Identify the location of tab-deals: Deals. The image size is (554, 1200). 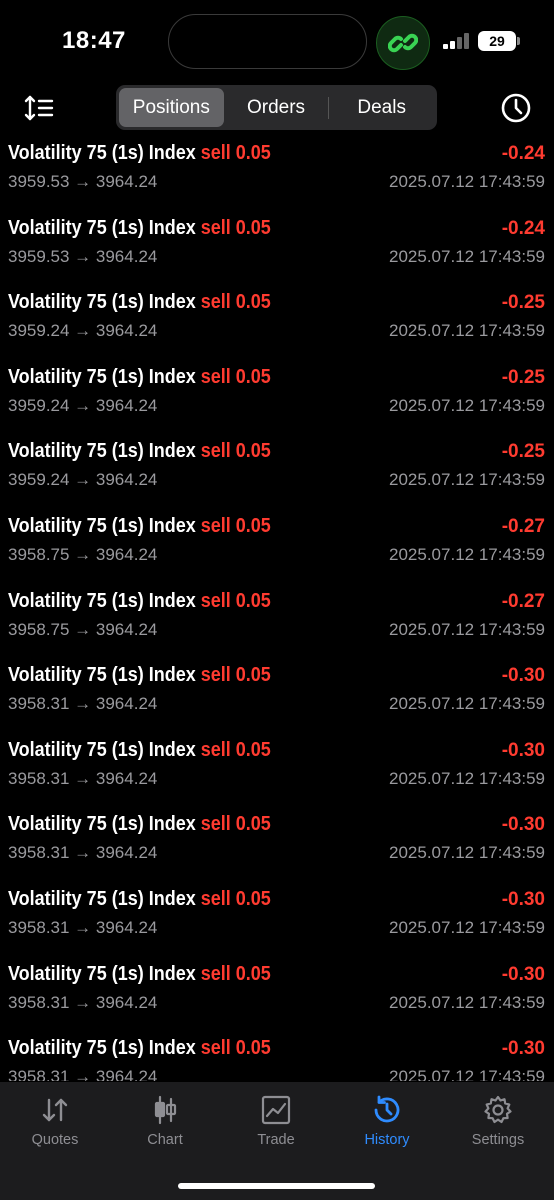
(381, 107).